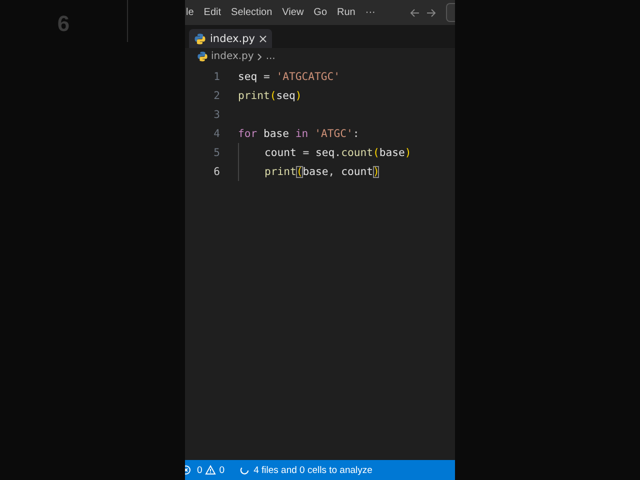 The image size is (640, 480). Describe the element at coordinates (192, 12) in the screenshot. I see `menu-item: le` at that location.